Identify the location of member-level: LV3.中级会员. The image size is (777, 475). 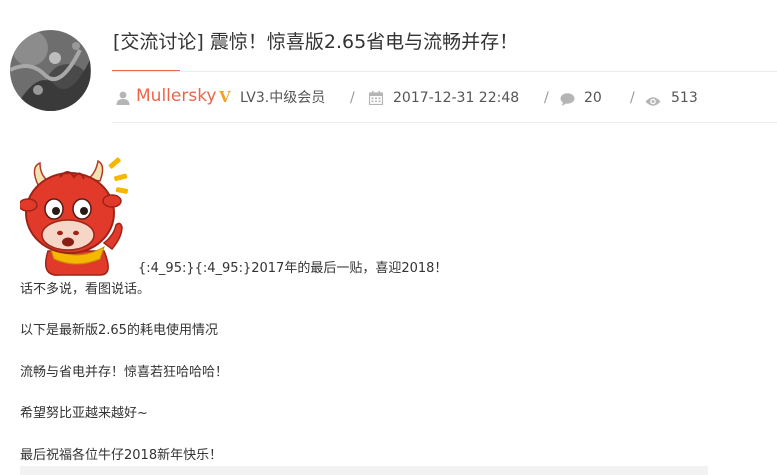
(283, 98).